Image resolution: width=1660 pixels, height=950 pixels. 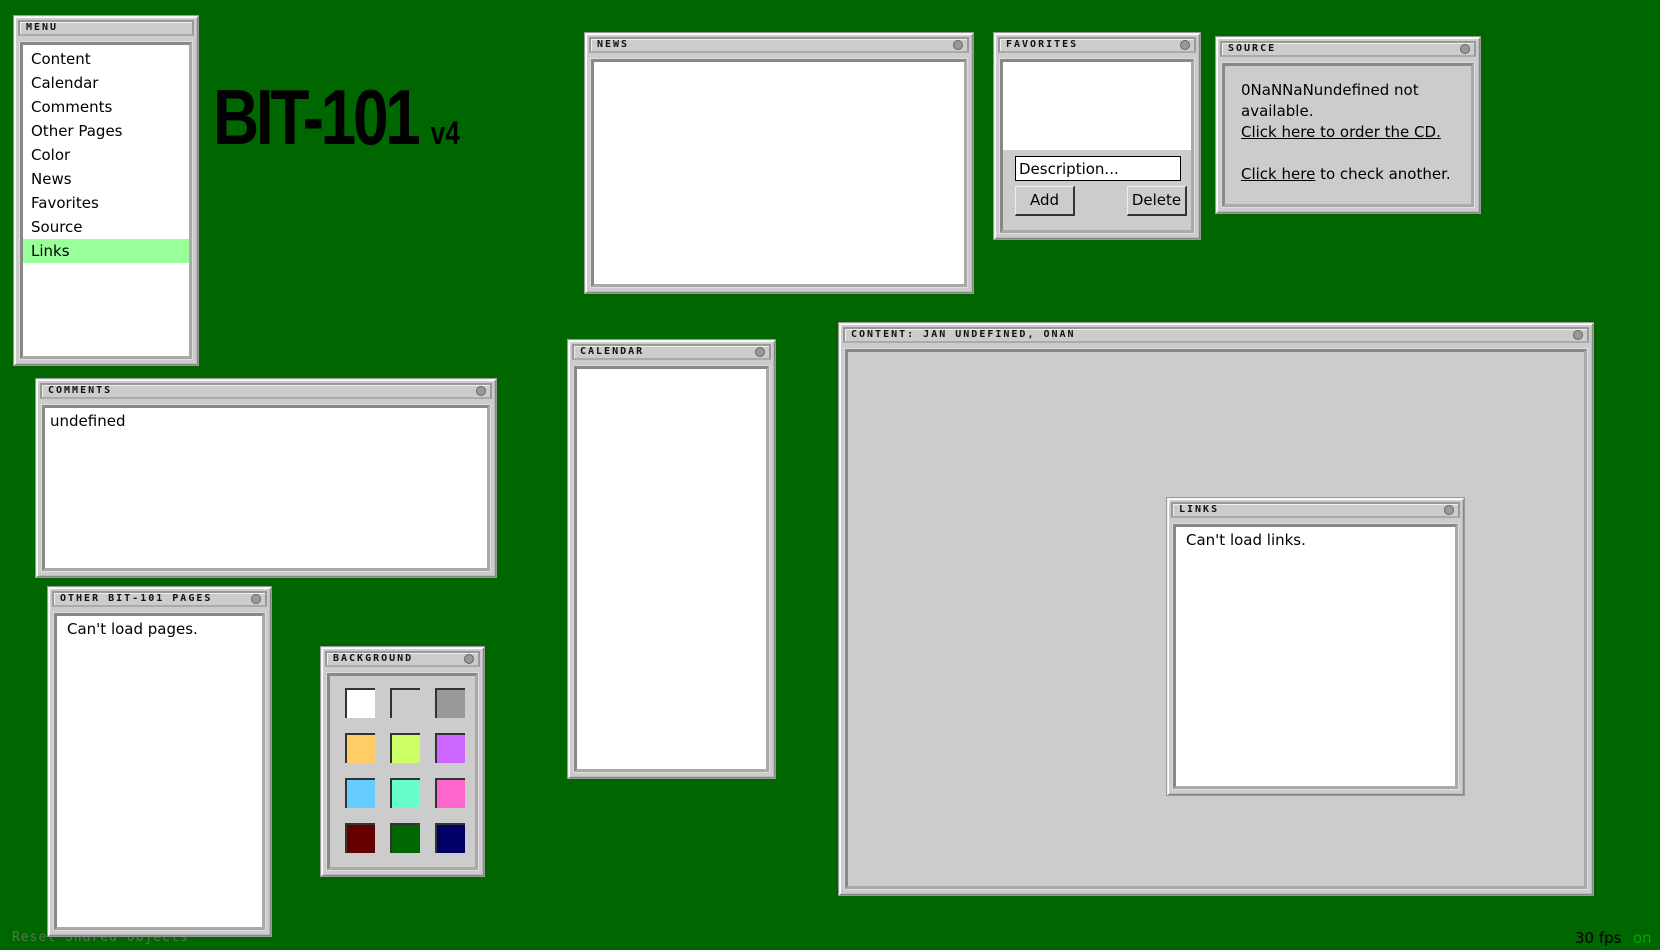 What do you see at coordinates (1045, 201) in the screenshot?
I see `add-button: Add` at bounding box center [1045, 201].